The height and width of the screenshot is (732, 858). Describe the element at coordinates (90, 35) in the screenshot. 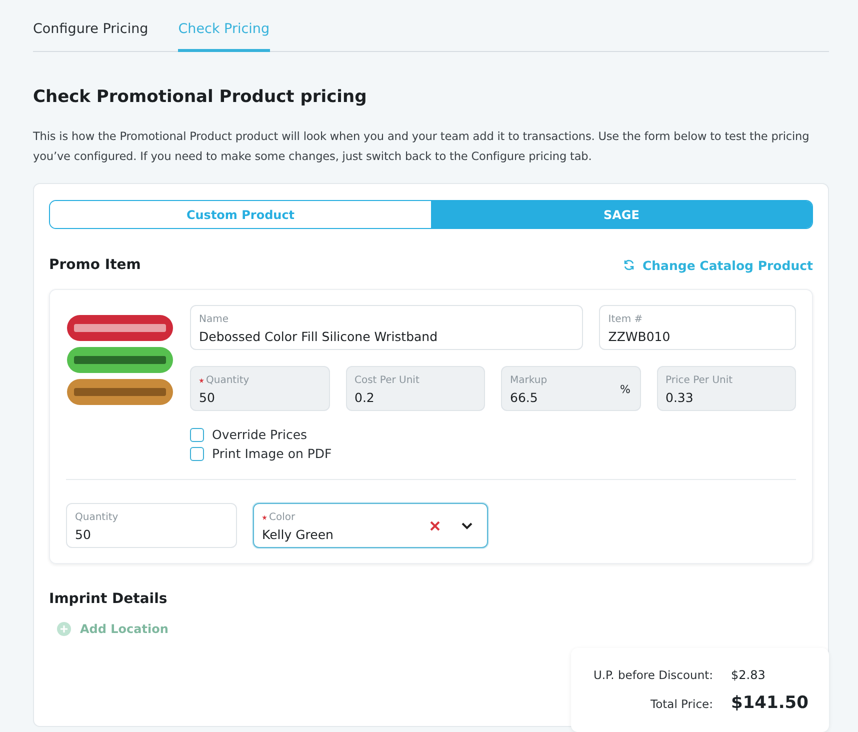

I see `tab: Configure Pricing` at that location.